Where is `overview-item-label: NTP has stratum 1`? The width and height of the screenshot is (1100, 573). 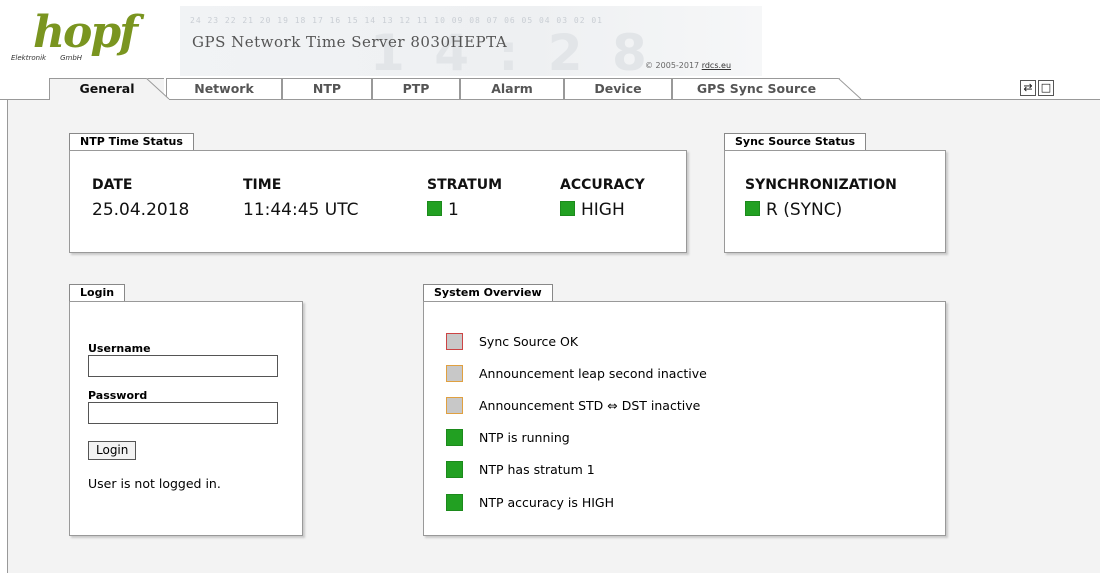 overview-item-label: NTP has stratum 1 is located at coordinates (537, 469).